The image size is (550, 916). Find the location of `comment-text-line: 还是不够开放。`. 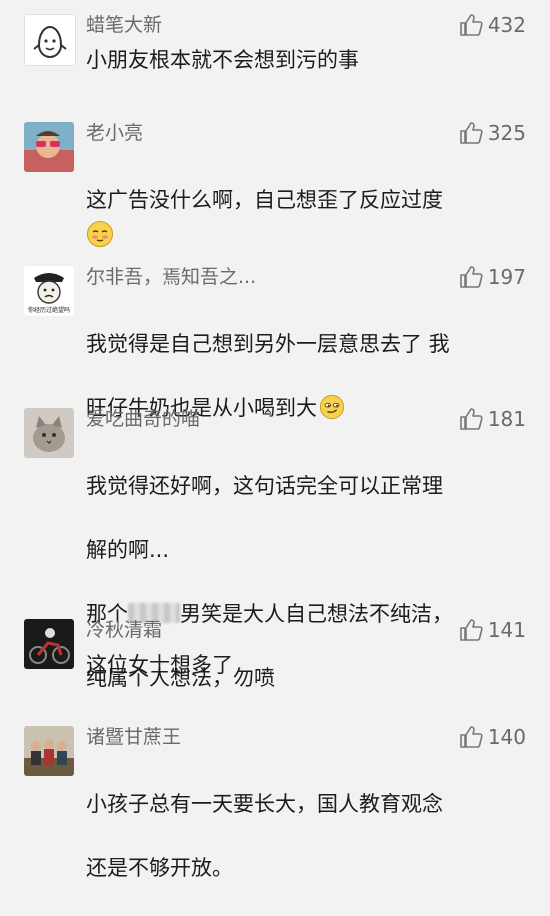

comment-text-line: 还是不够开放。 is located at coordinates (159, 868).